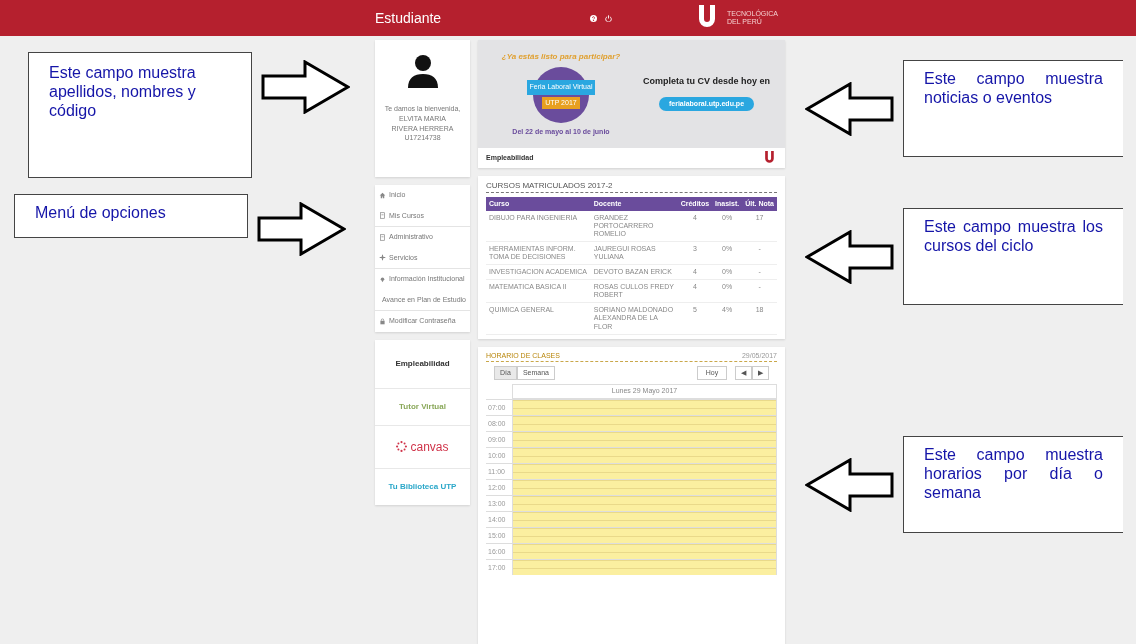 The image size is (1136, 644). What do you see at coordinates (1013, 484) in the screenshot?
I see `annotation-box: Este campo muestra horarios por día o semana` at bounding box center [1013, 484].